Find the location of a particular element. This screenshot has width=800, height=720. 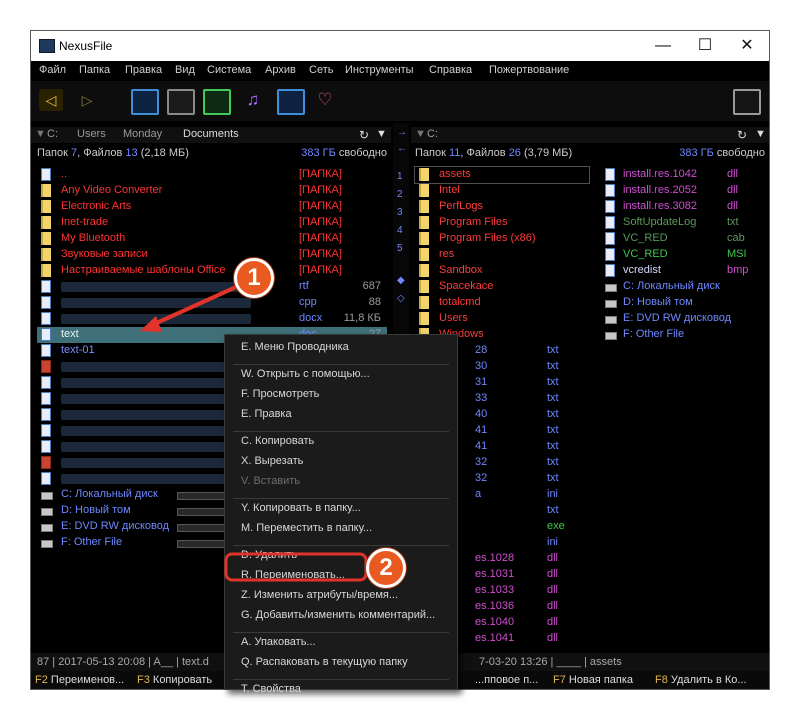

close-button: ✕ is located at coordinates (747, 46).